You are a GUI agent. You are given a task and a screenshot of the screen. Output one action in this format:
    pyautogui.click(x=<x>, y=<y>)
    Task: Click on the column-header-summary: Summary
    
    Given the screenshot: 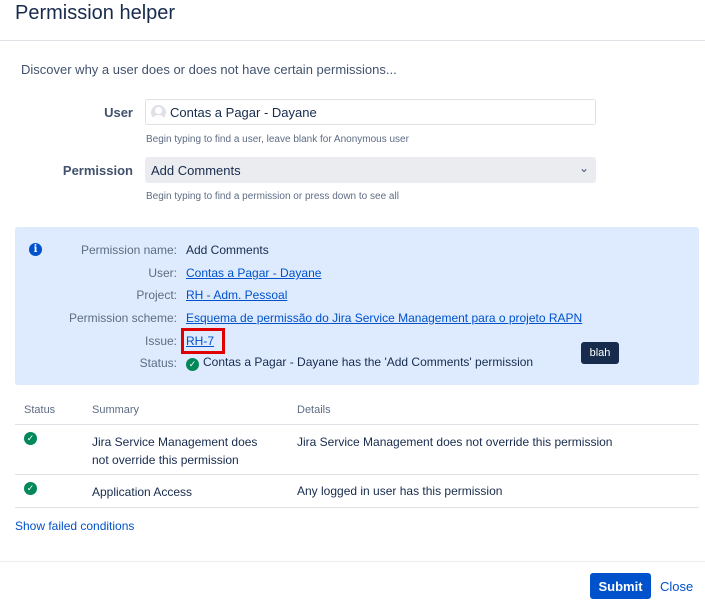 What is the action you would take?
    pyautogui.click(x=116, y=410)
    